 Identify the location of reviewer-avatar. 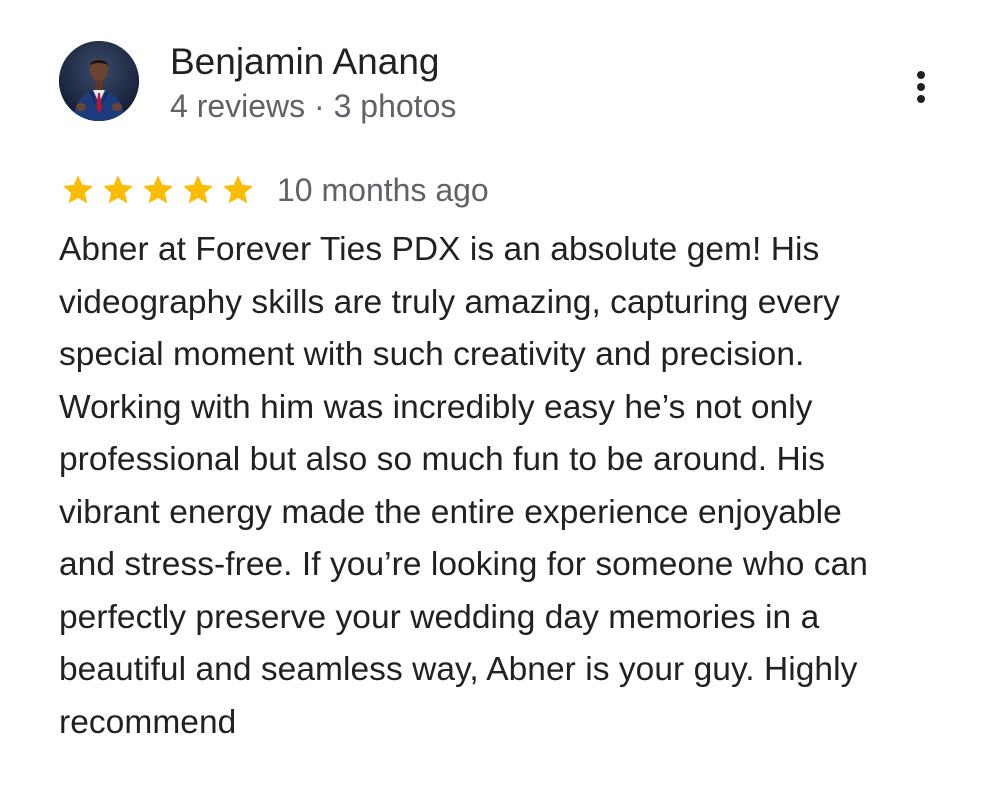
(99, 81).